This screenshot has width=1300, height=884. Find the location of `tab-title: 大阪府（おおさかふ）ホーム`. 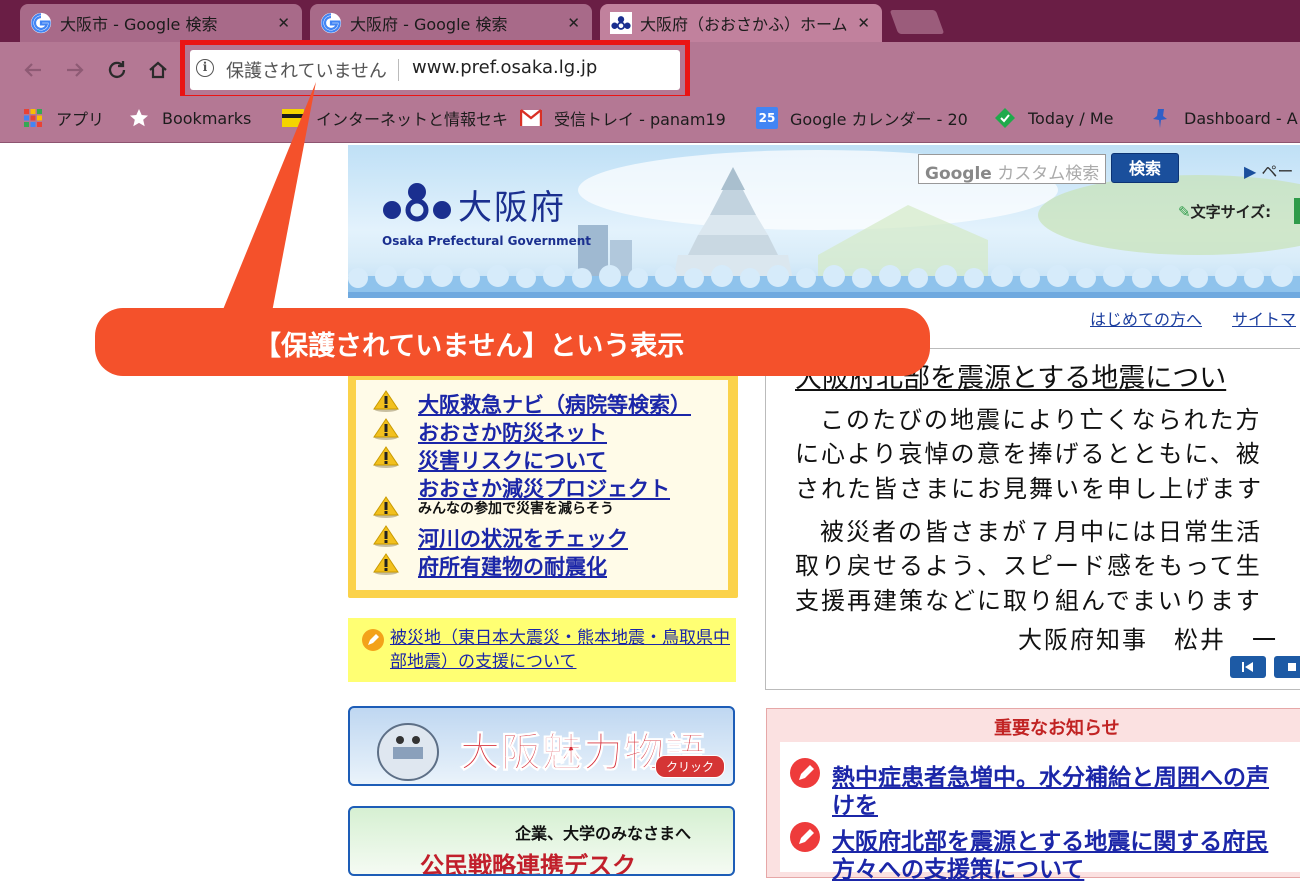

tab-title: 大阪府（おおさかふ）ホーム is located at coordinates (744, 24).